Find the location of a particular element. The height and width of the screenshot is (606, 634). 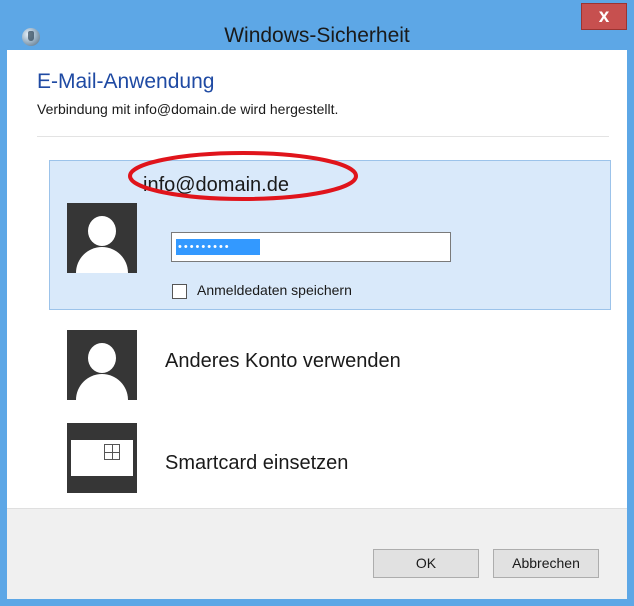

cancel-button: Abbrechen is located at coordinates (546, 563).